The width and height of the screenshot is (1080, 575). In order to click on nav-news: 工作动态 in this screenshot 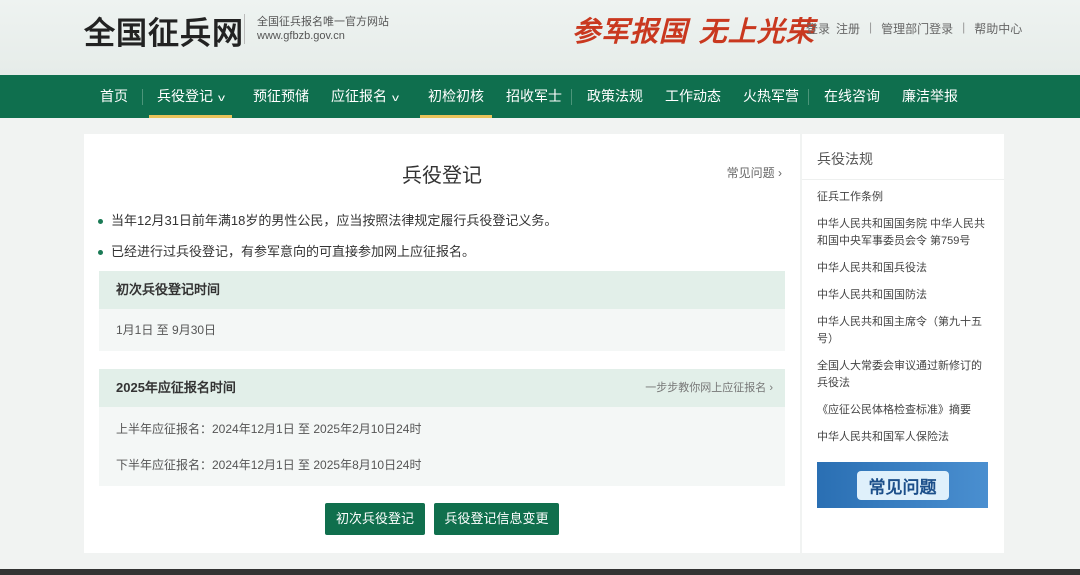, I will do `click(693, 96)`.